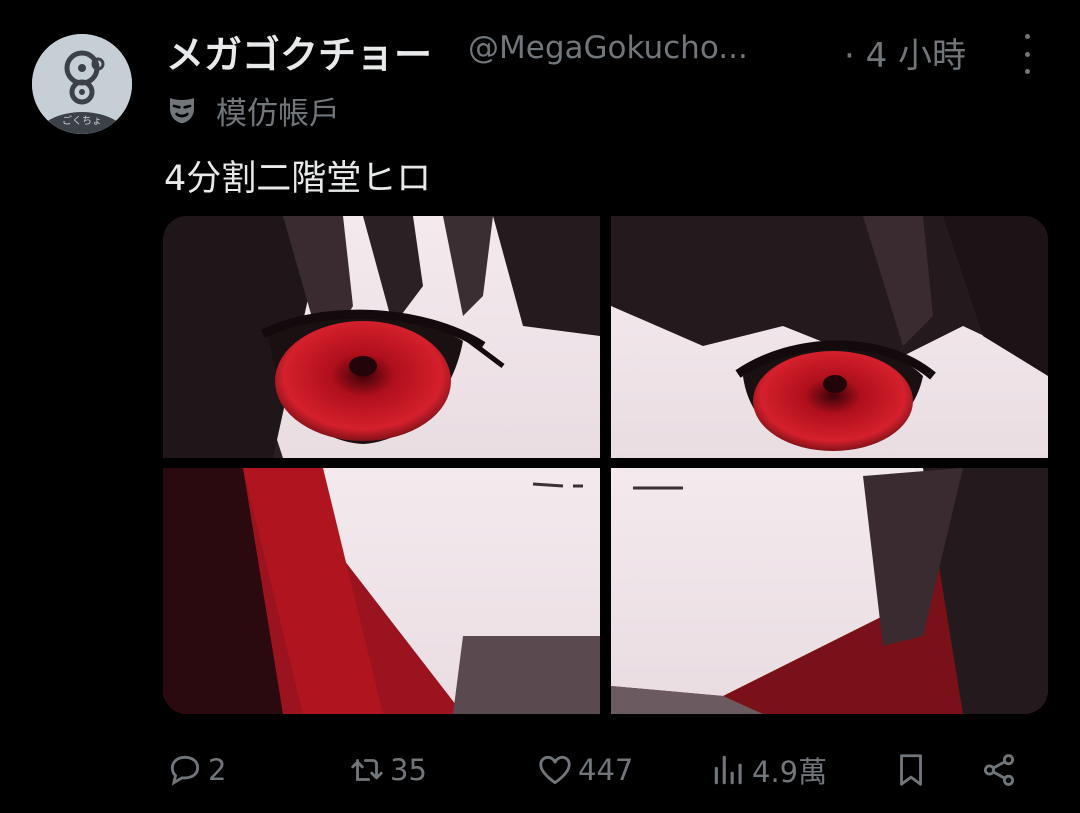 The width and height of the screenshot is (1080, 813). I want to click on bookmark-button, so click(911, 770).